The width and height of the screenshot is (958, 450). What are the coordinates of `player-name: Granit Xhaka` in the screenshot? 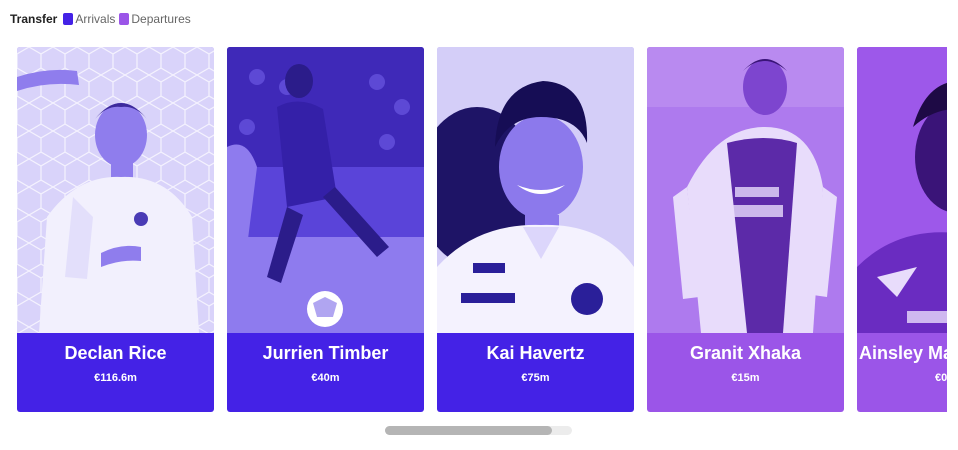 It's located at (745, 353).